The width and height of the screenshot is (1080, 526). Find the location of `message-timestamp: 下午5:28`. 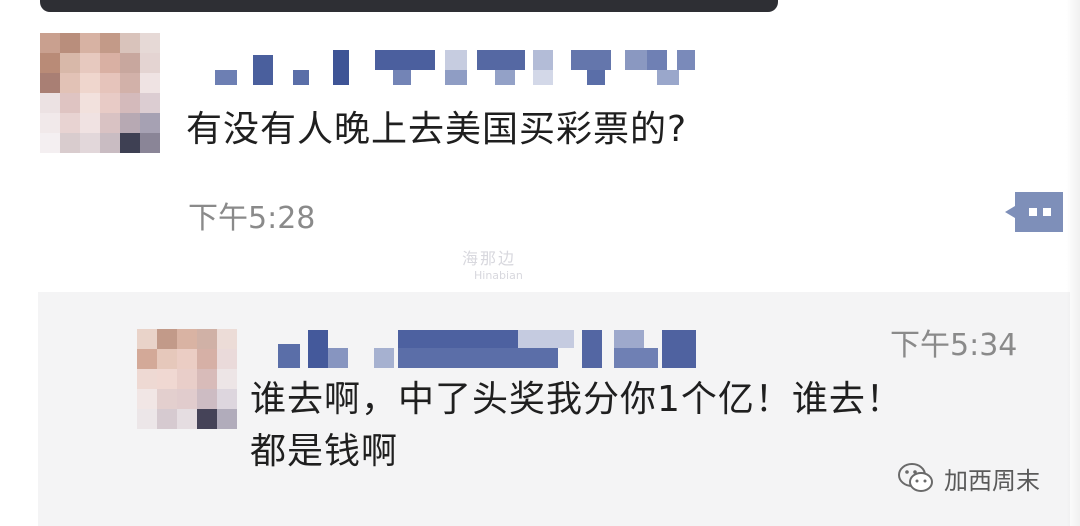

message-timestamp: 下午5:28 is located at coordinates (252, 218).